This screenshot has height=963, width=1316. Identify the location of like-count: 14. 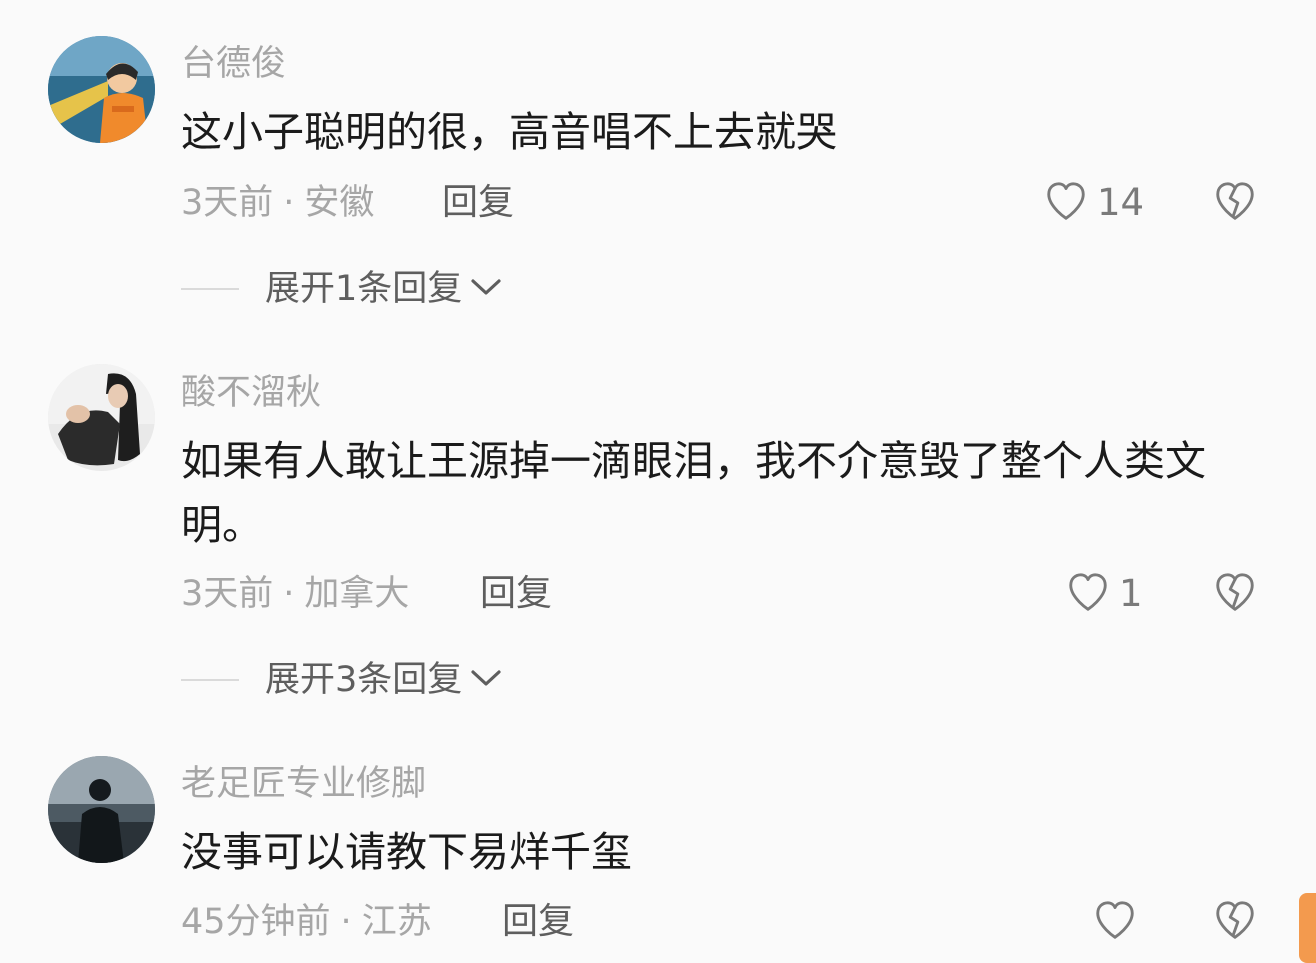
(1121, 202).